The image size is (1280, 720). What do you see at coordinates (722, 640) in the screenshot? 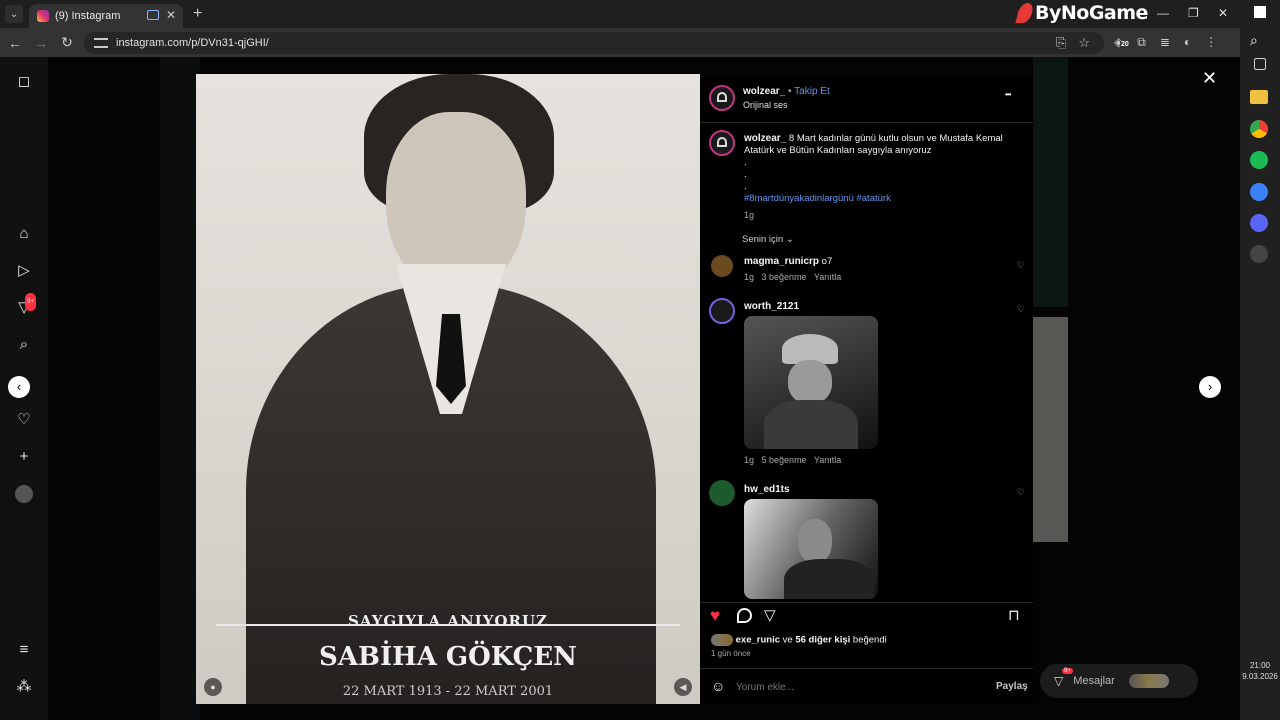
I see `liked-by-avatars` at bounding box center [722, 640].